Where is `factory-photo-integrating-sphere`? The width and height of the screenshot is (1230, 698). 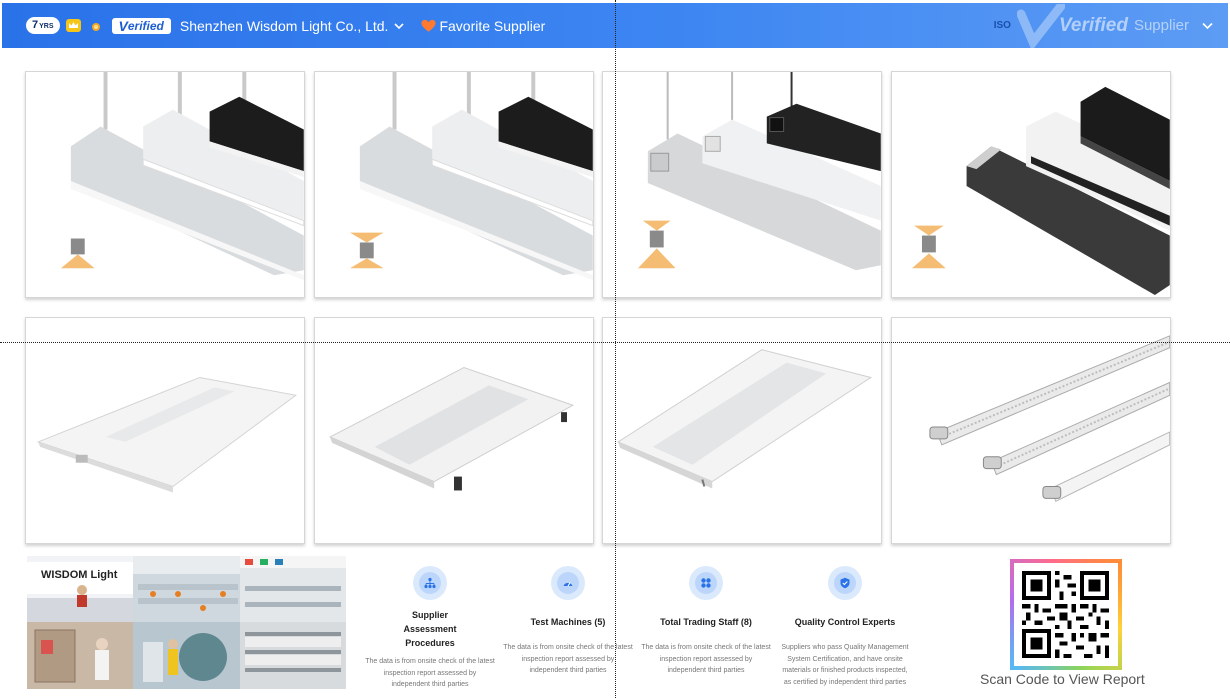
factory-photo-integrating-sphere is located at coordinates (186, 655).